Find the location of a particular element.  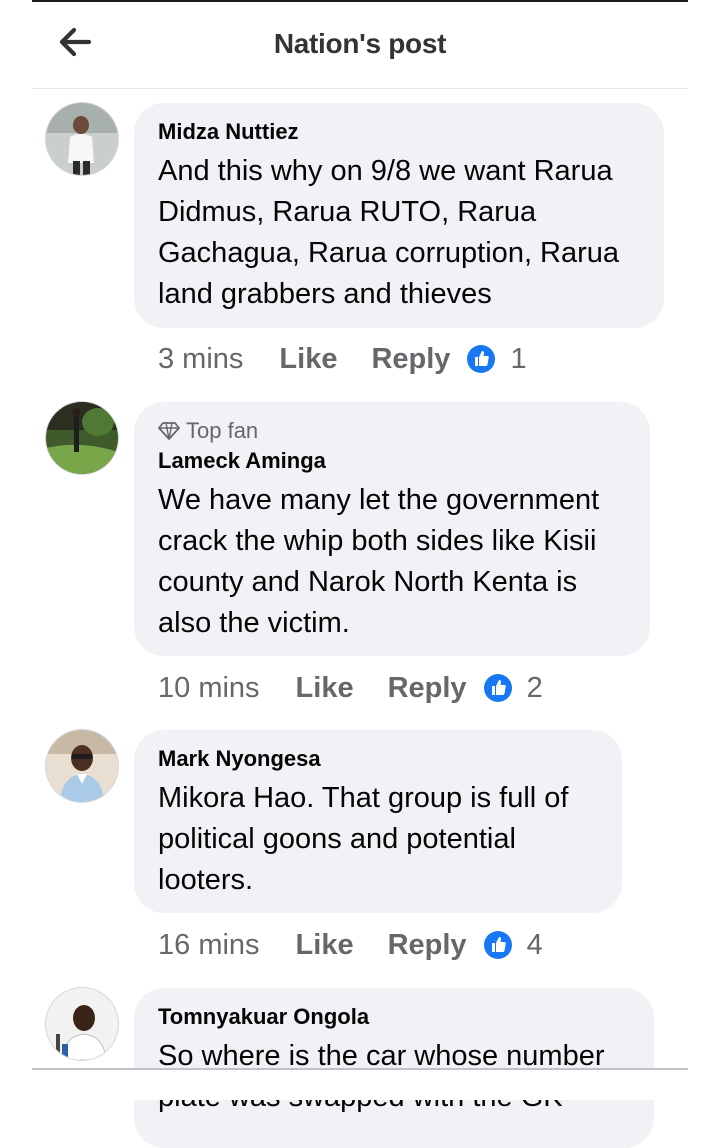

screen-right-margin is located at coordinates (704, 550).